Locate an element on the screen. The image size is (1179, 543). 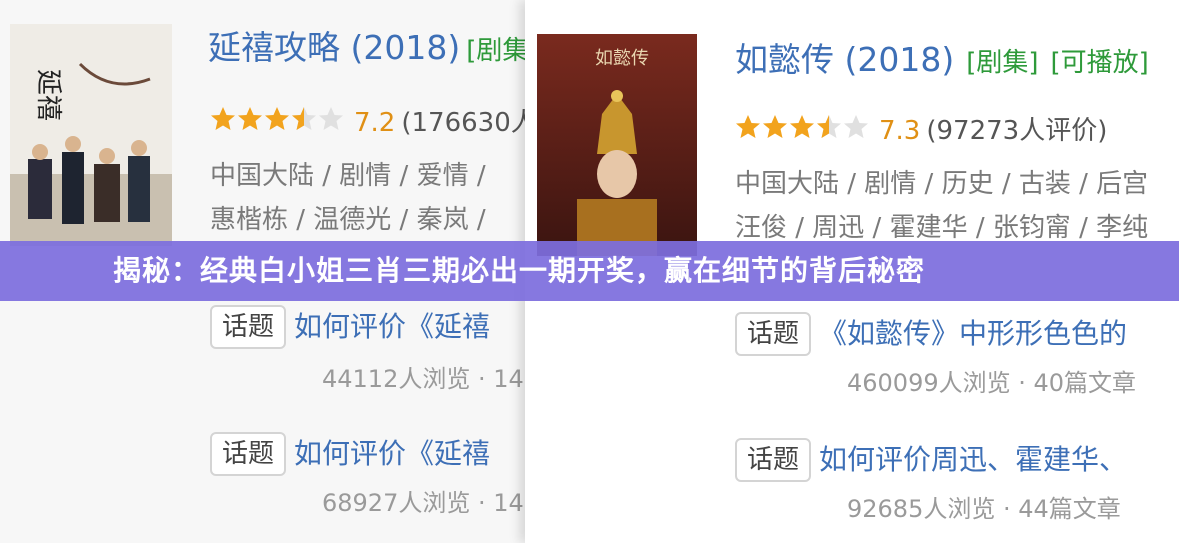
topic-row: 话题 《如懿传》中形形色色的 is located at coordinates (931, 334).